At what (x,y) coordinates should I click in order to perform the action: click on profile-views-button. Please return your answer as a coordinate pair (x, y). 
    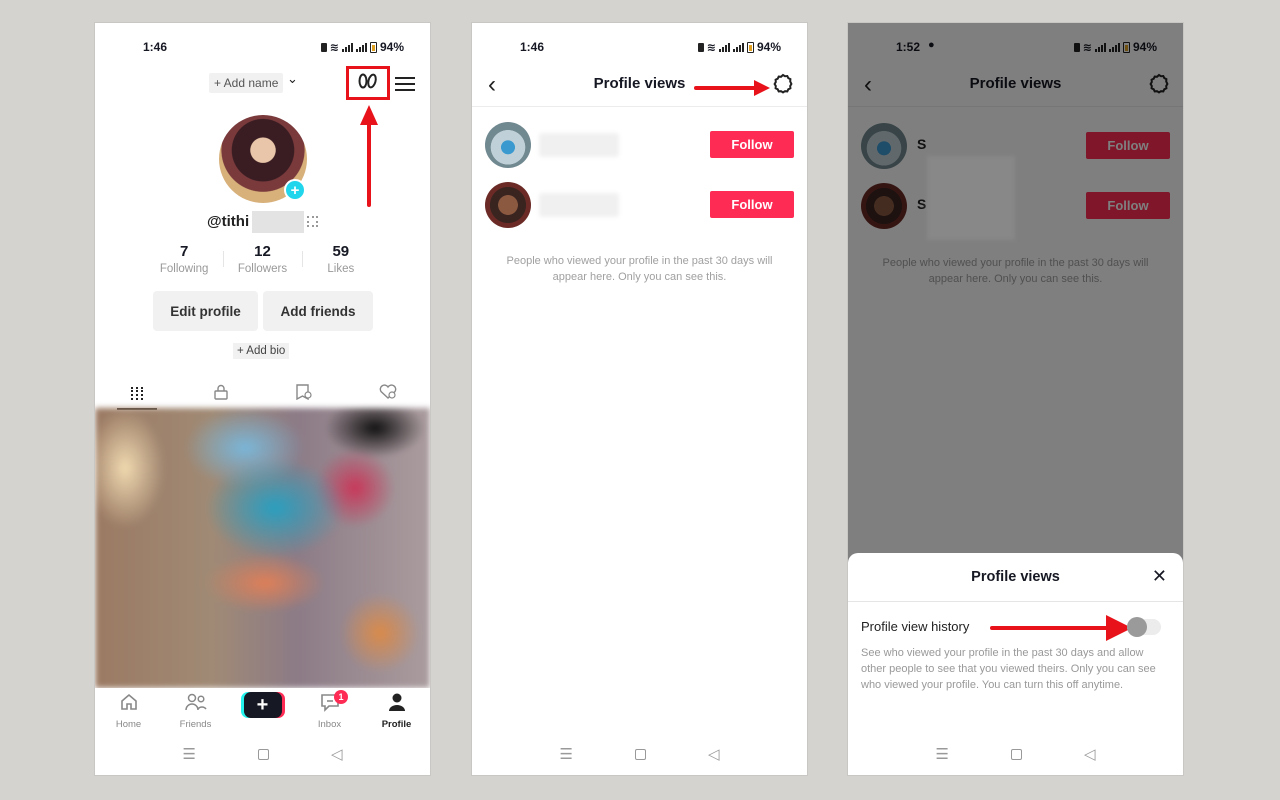
    Looking at the image, I should click on (368, 83).